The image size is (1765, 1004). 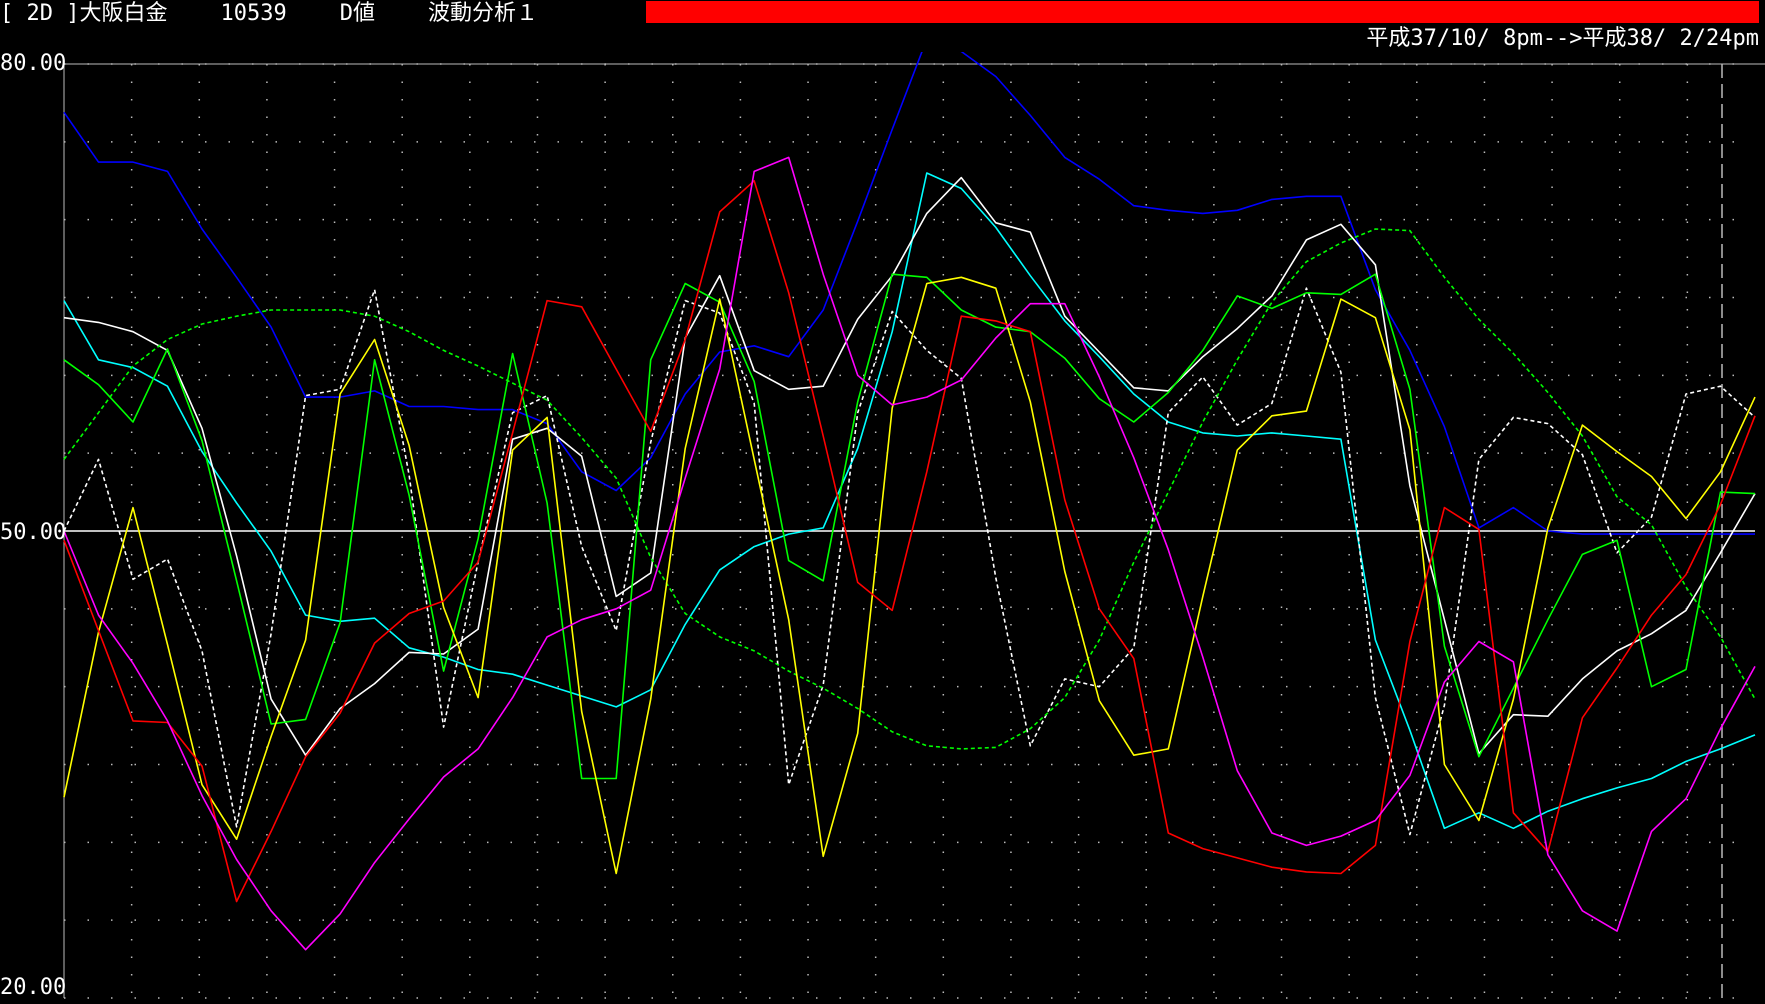 I want to click on y-tick-label: 80.00, so click(x=33, y=64).